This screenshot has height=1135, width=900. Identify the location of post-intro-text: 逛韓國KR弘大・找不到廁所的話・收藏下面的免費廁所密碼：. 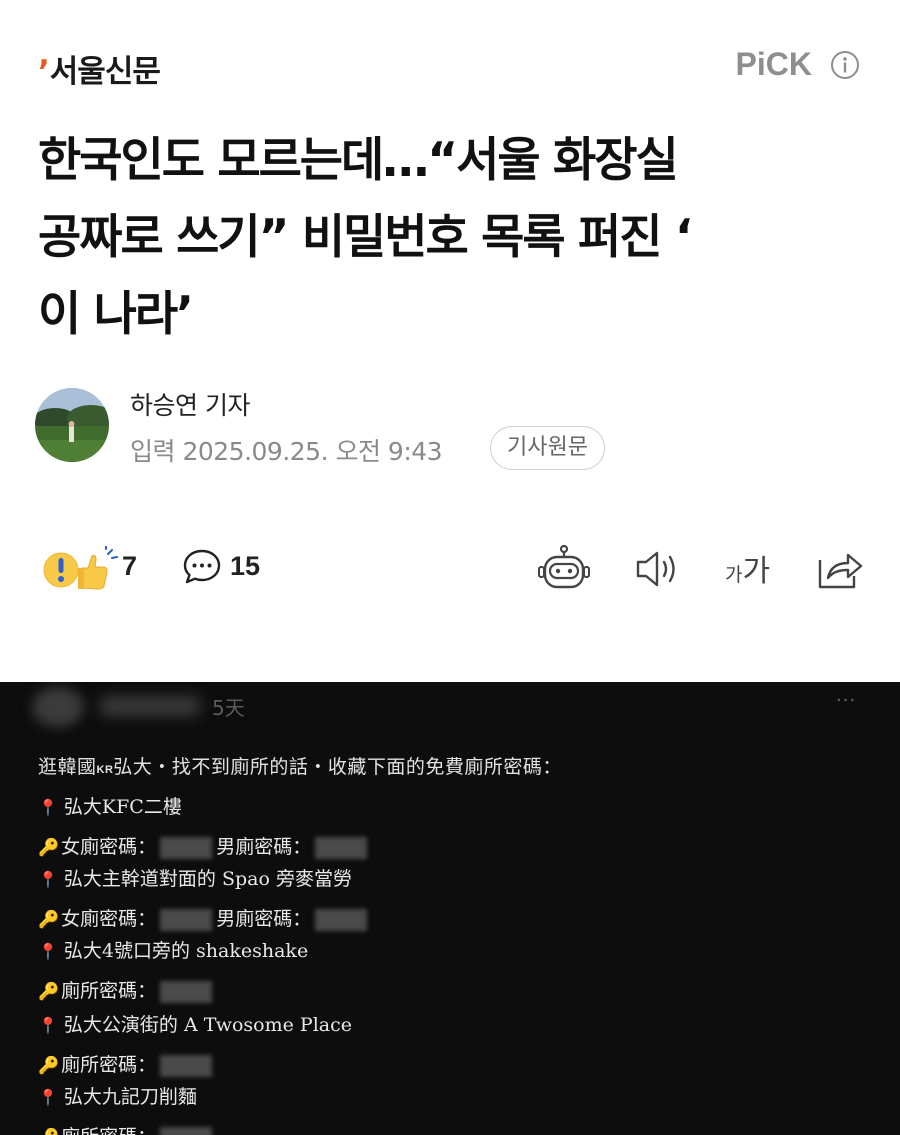
(300, 765).